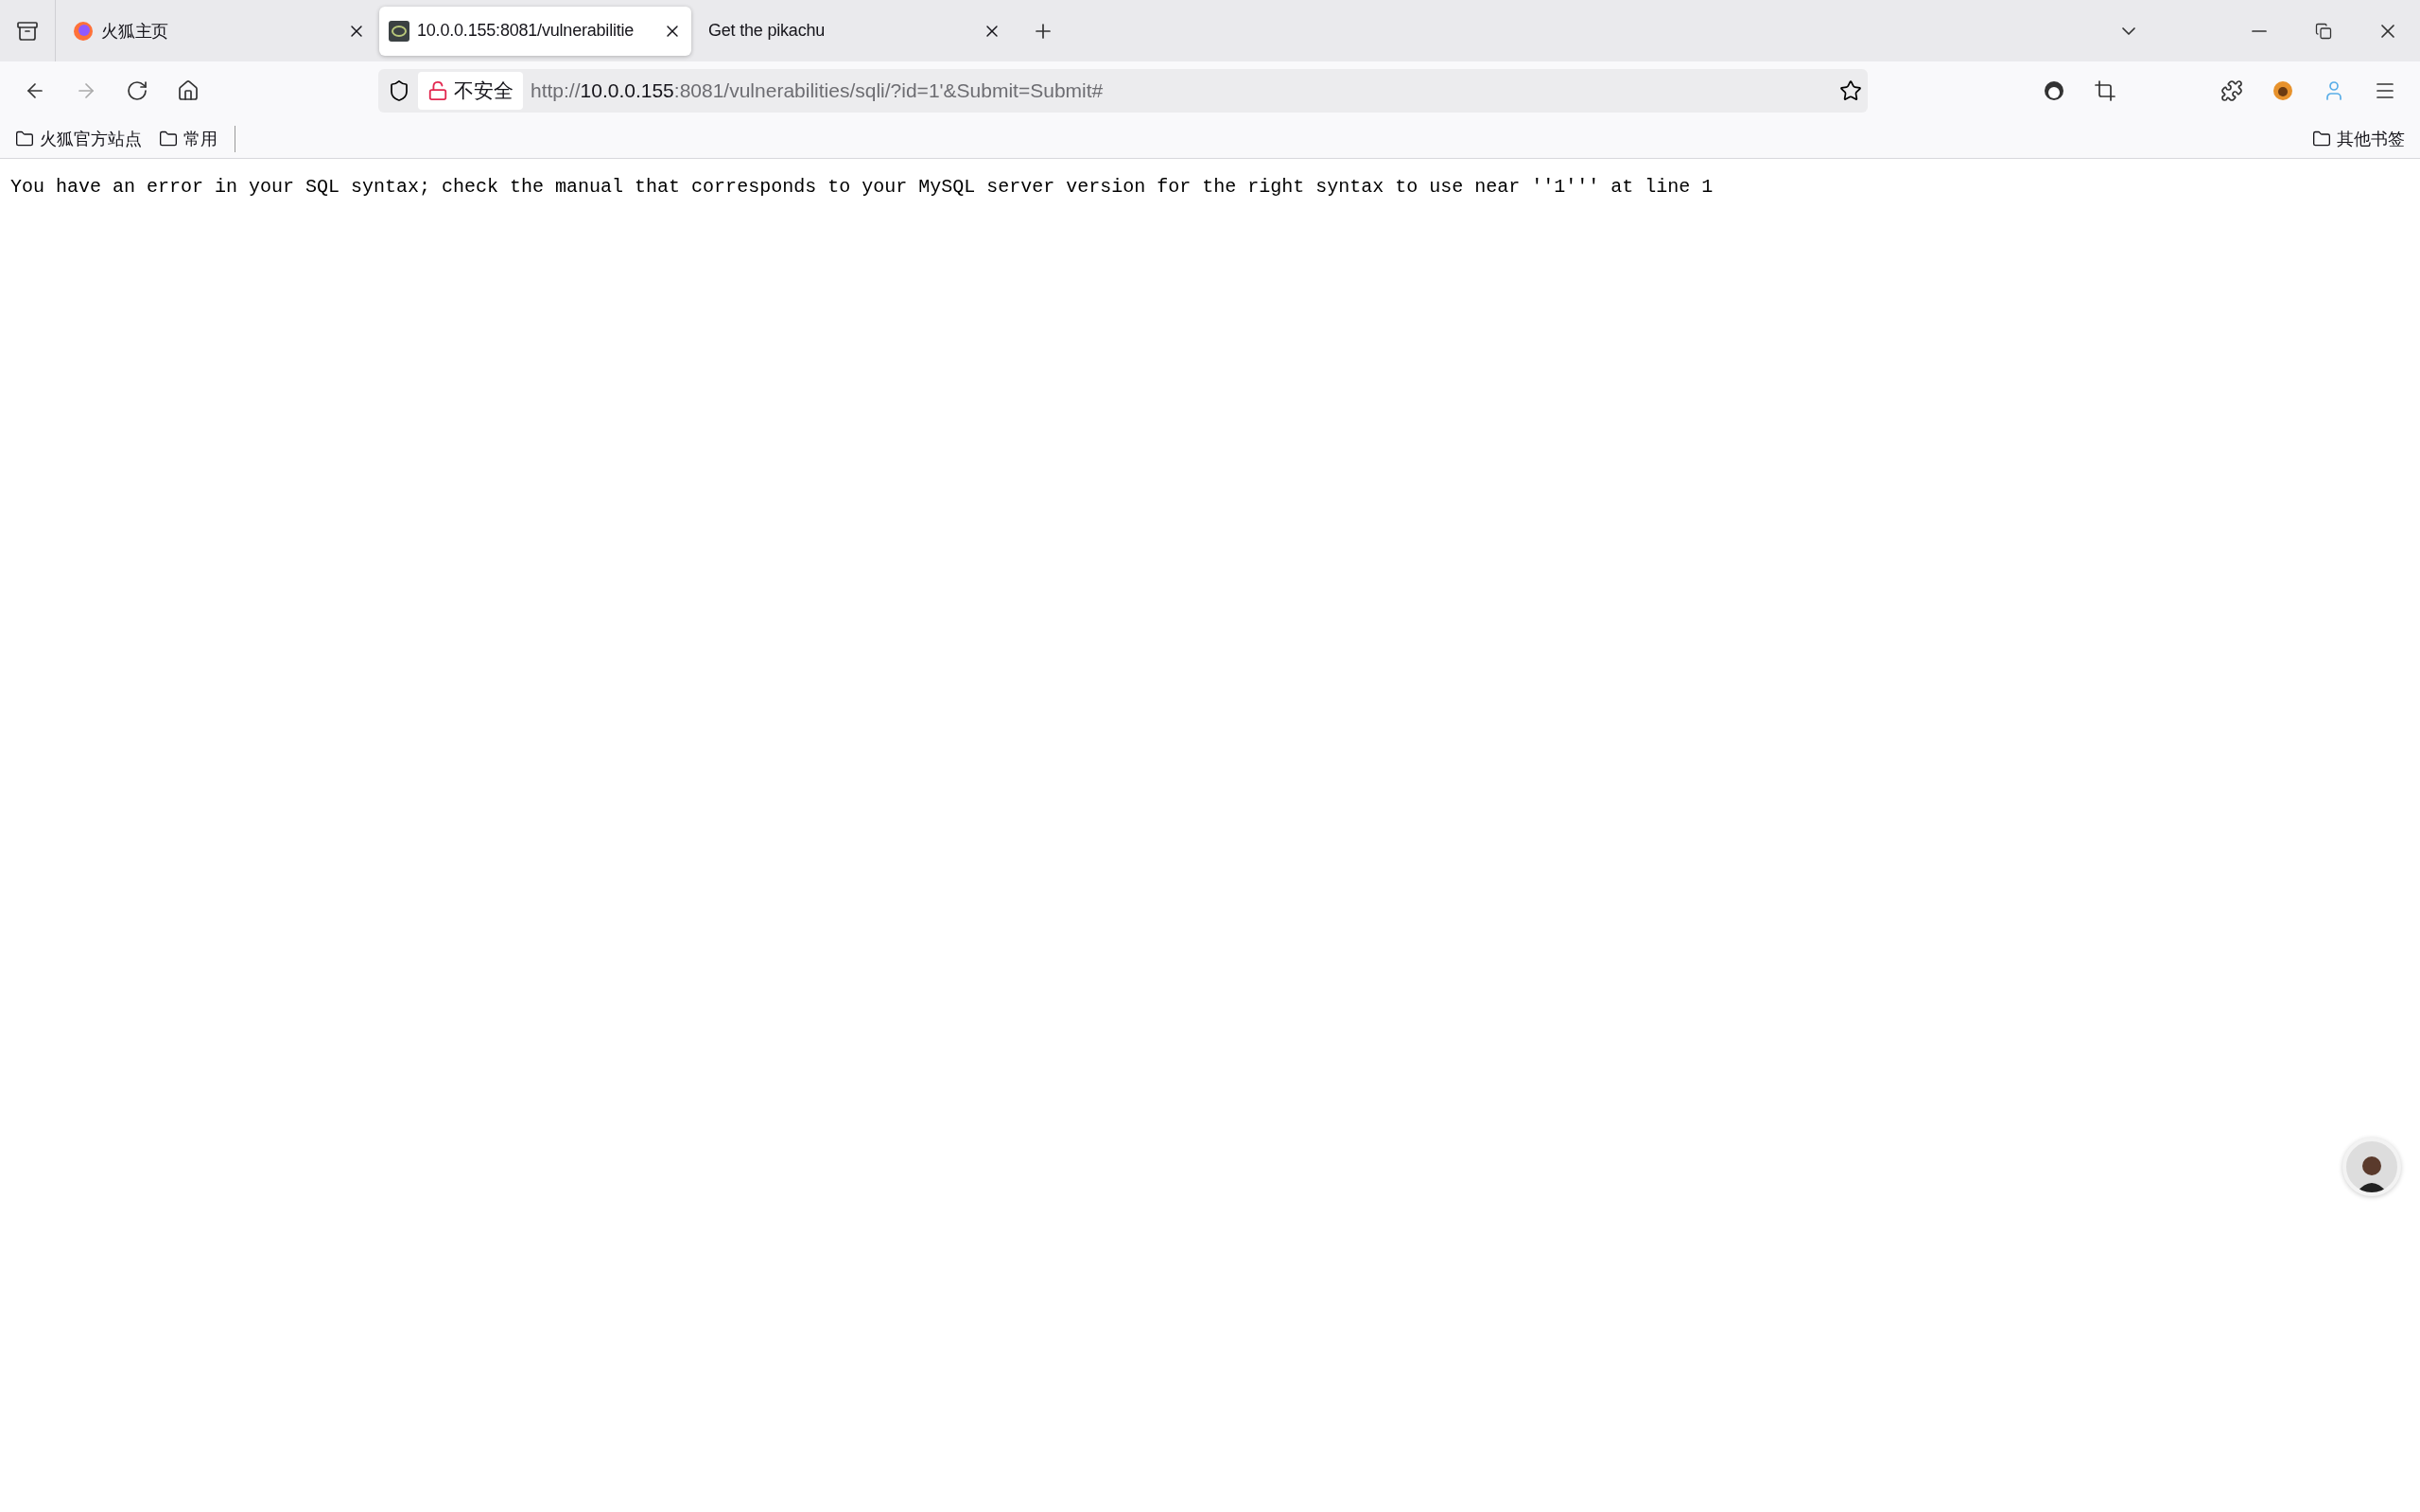 Image resolution: width=2420 pixels, height=1512 pixels. Describe the element at coordinates (2372, 1167) in the screenshot. I see `avatar-button` at that location.